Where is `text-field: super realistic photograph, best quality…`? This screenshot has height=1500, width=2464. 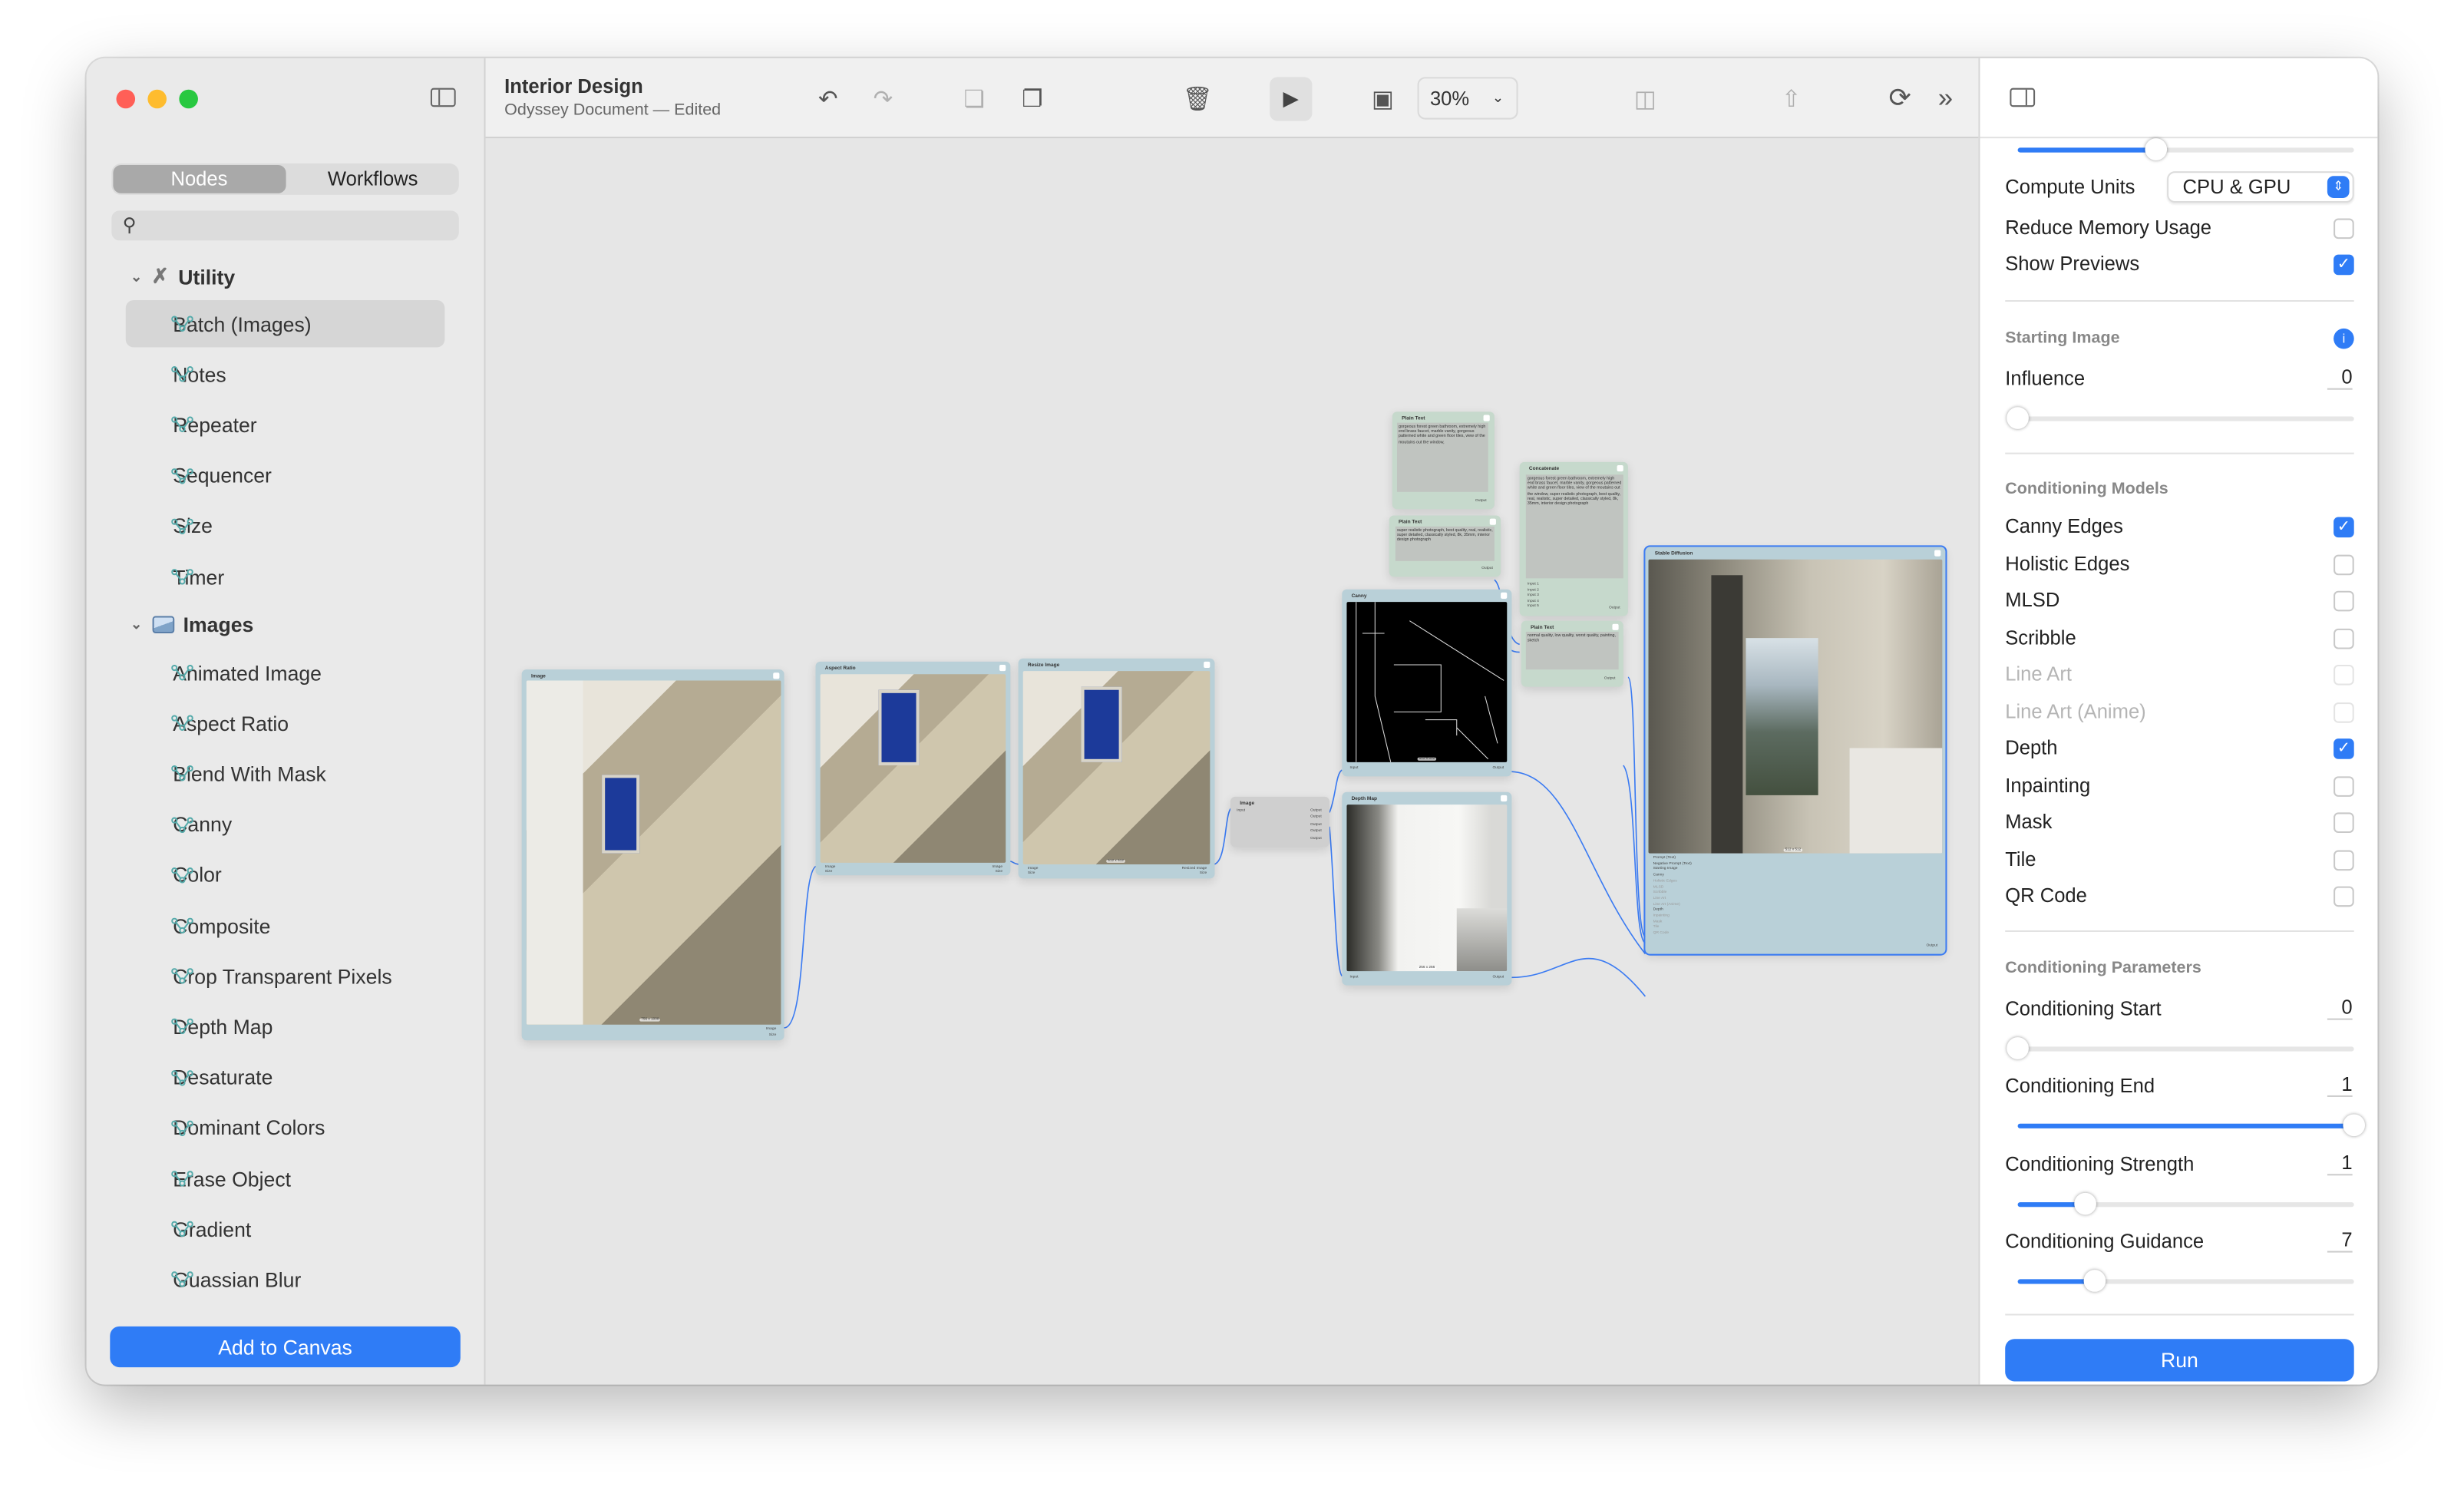
text-field: super realistic photograph, best quality… is located at coordinates (1445, 543).